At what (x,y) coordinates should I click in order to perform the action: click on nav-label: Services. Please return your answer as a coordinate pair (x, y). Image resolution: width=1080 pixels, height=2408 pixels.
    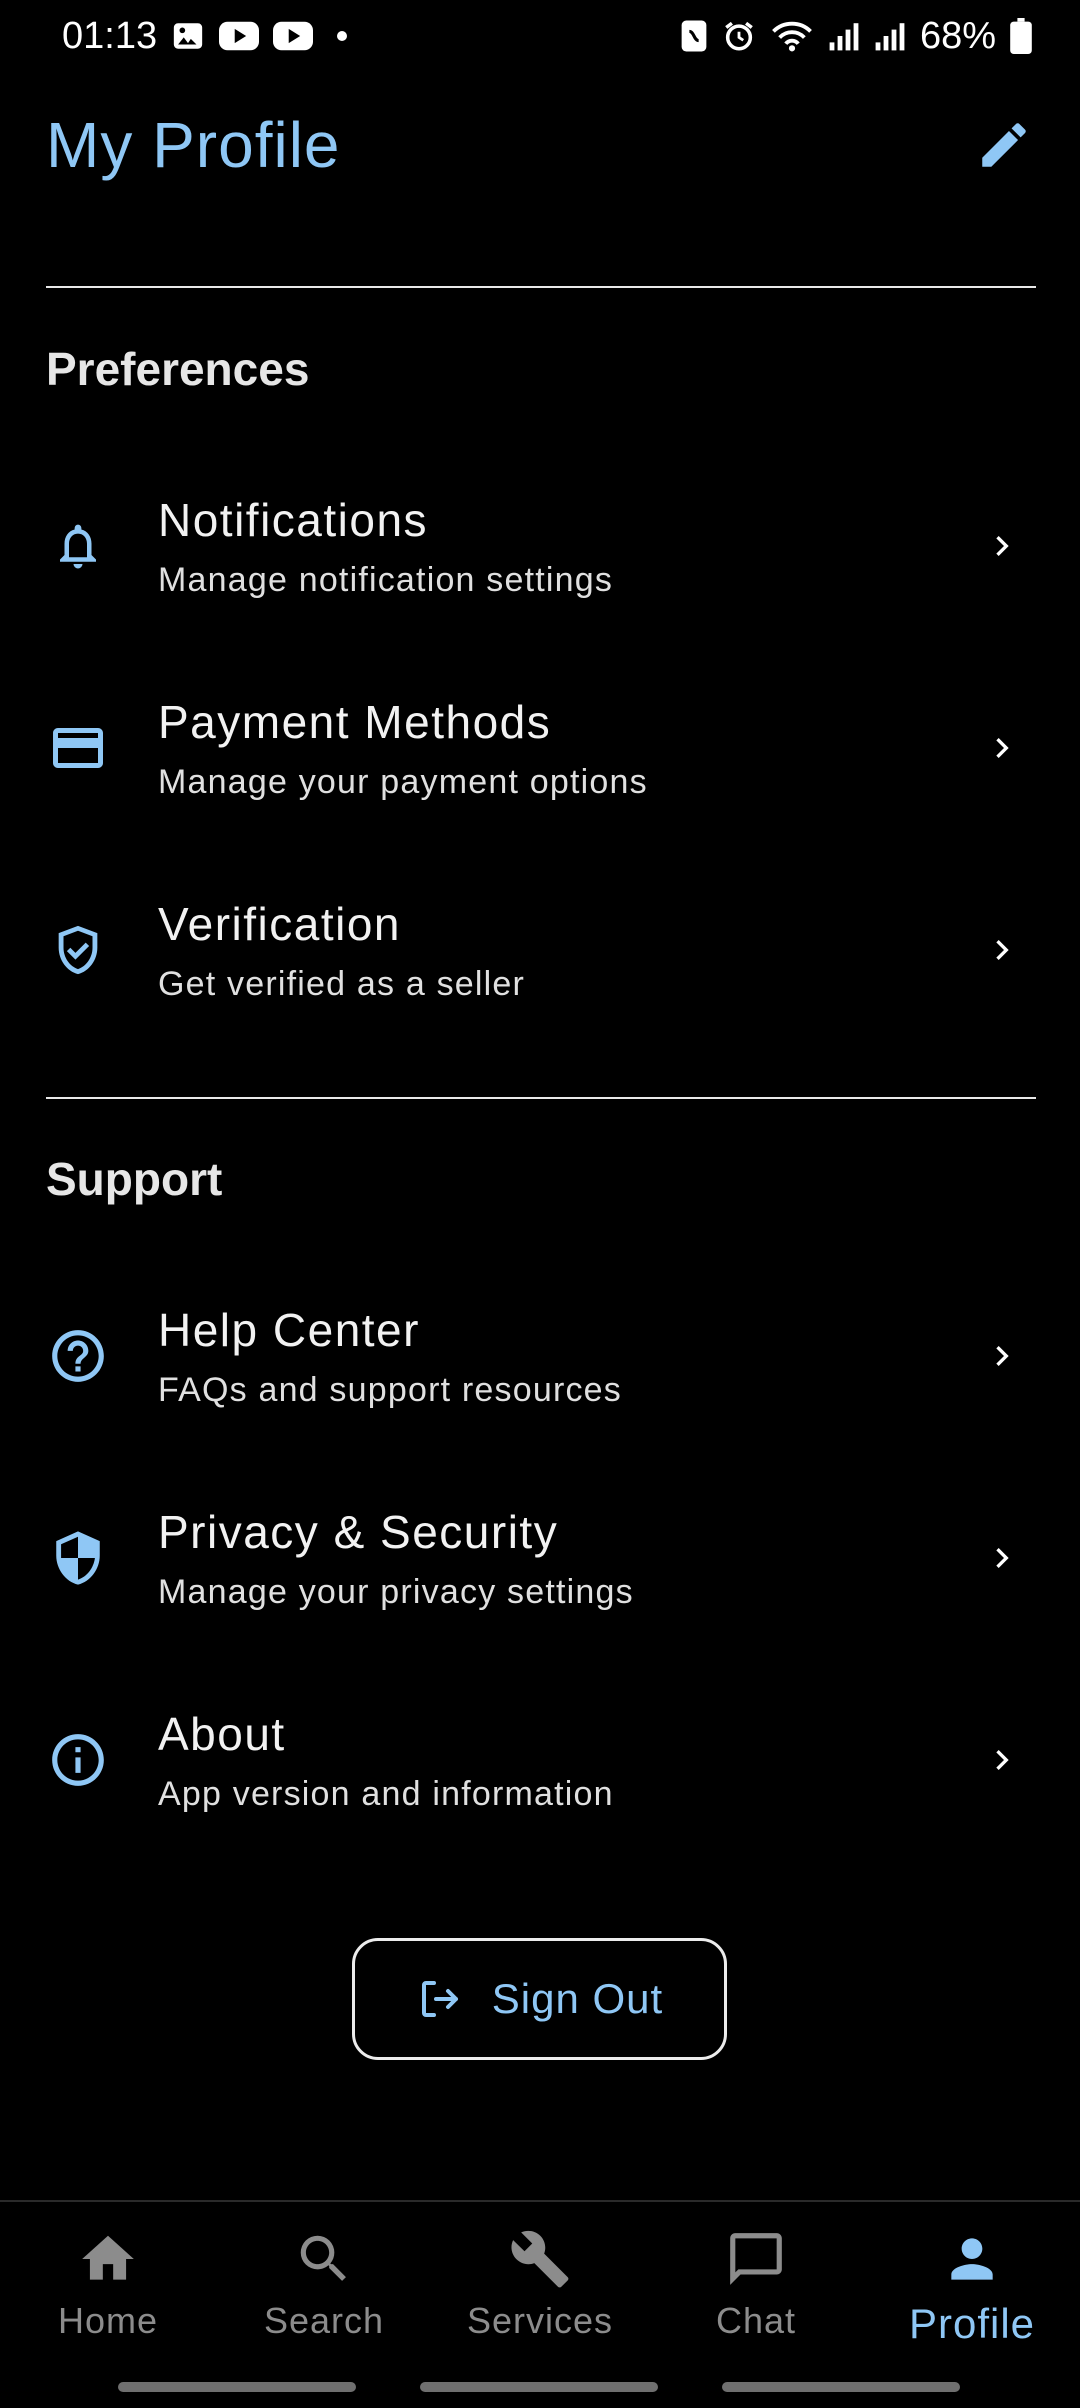
    Looking at the image, I should click on (540, 2320).